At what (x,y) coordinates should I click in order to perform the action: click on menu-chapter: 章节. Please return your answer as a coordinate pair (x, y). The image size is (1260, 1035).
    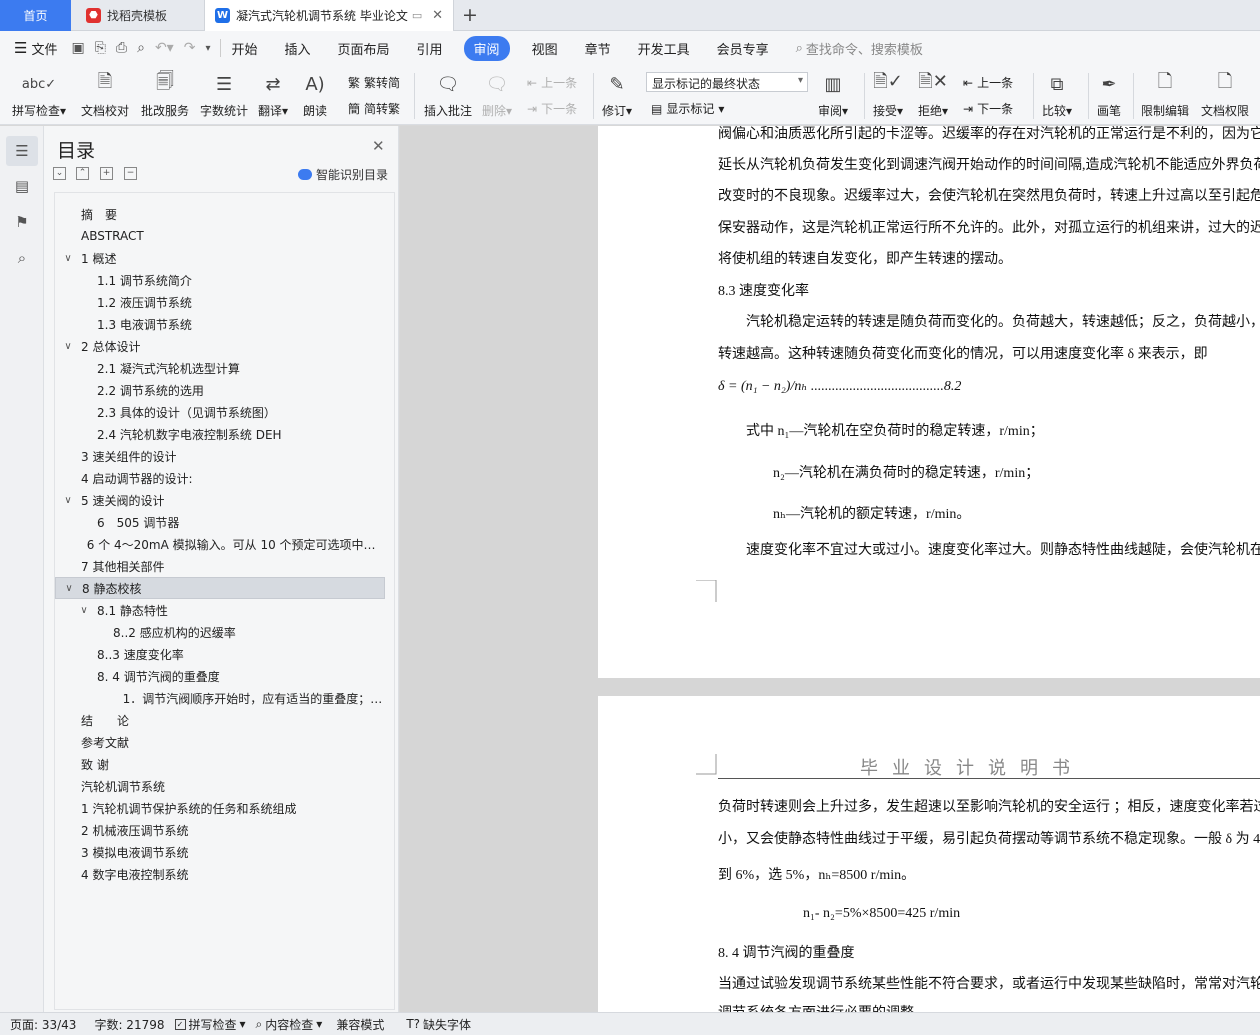
    Looking at the image, I should click on (598, 48).